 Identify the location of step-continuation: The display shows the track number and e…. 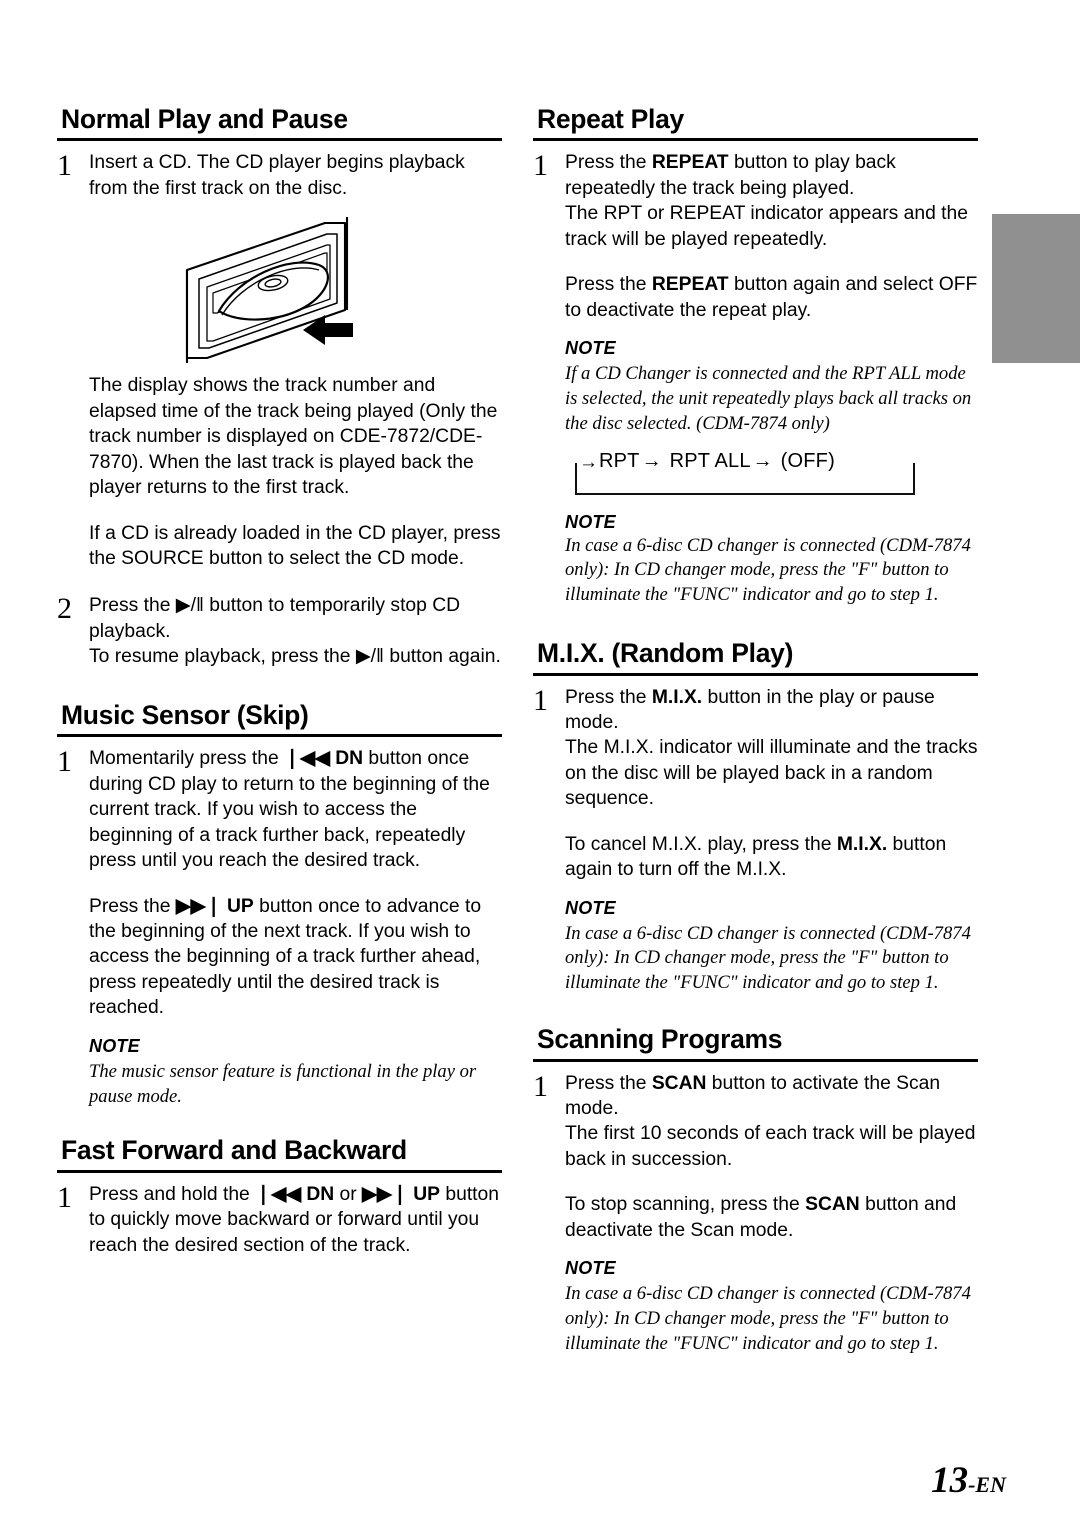
(279, 472).